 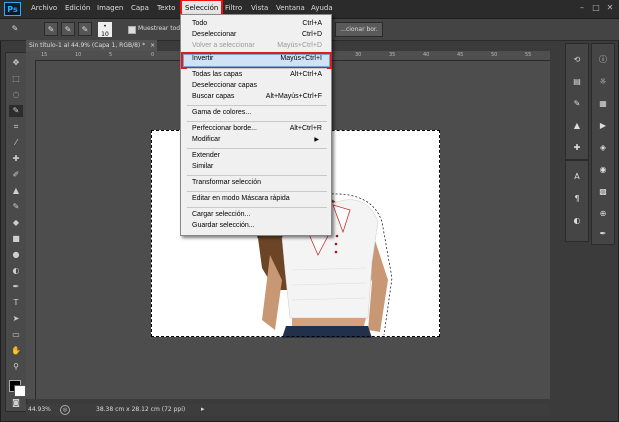 What do you see at coordinates (603, 170) in the screenshot?
I see `color-icon: ◉` at bounding box center [603, 170].